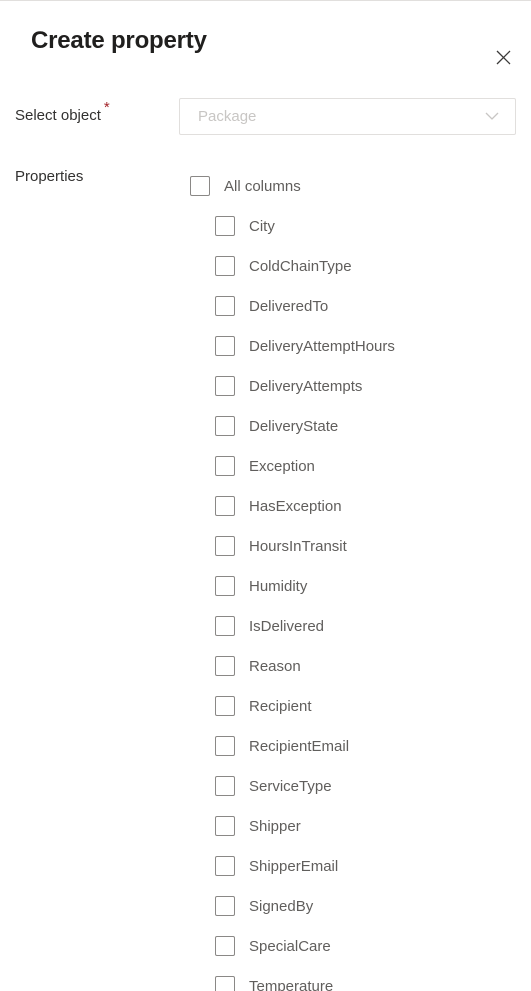 This screenshot has height=991, width=531. I want to click on checkbox-all-columns: All columns, so click(265, 186).